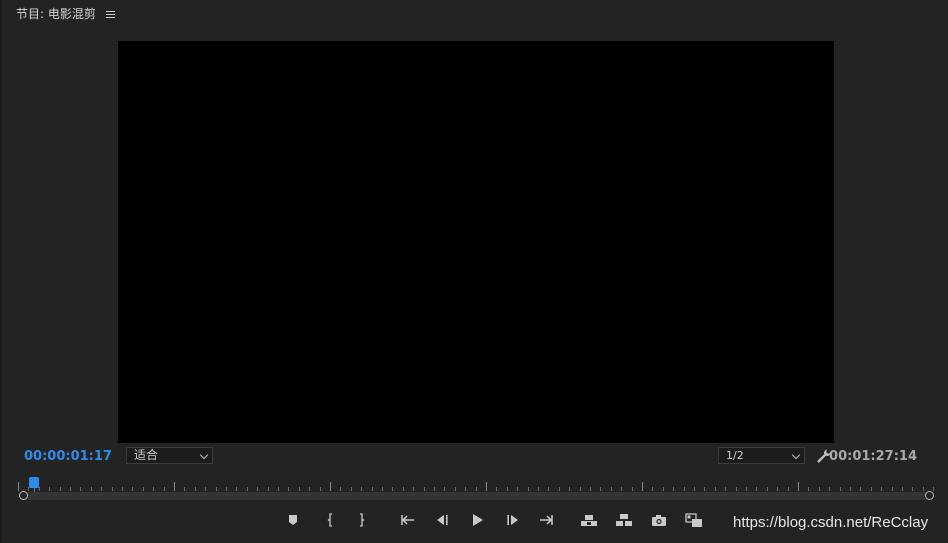 This screenshot has width=948, height=543. What do you see at coordinates (761, 455) in the screenshot?
I see `playback-resolution-select: 1/2` at bounding box center [761, 455].